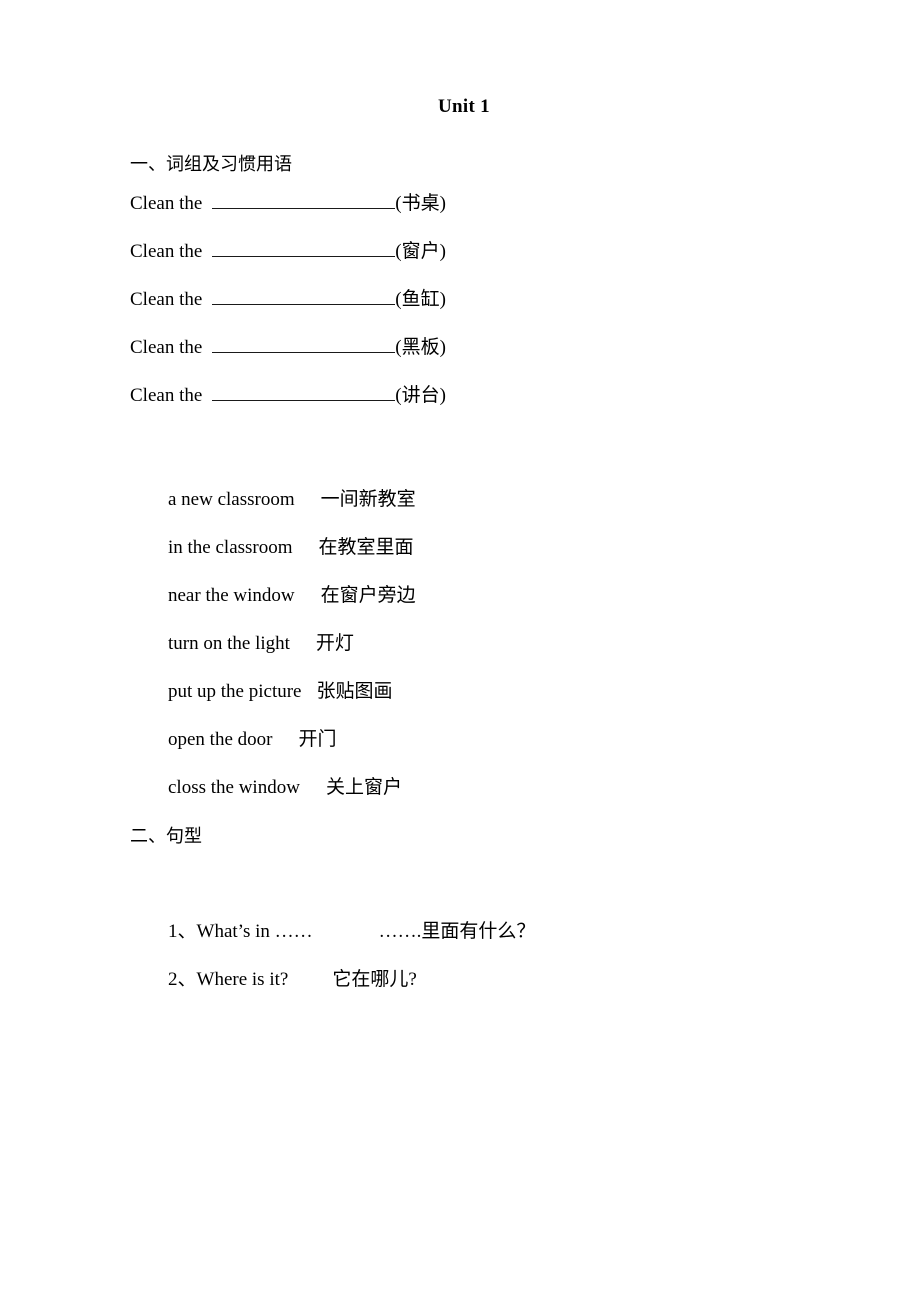 The image size is (920, 1302). I want to click on blank-exercise-row: Clean the (书桌), so click(510, 212).